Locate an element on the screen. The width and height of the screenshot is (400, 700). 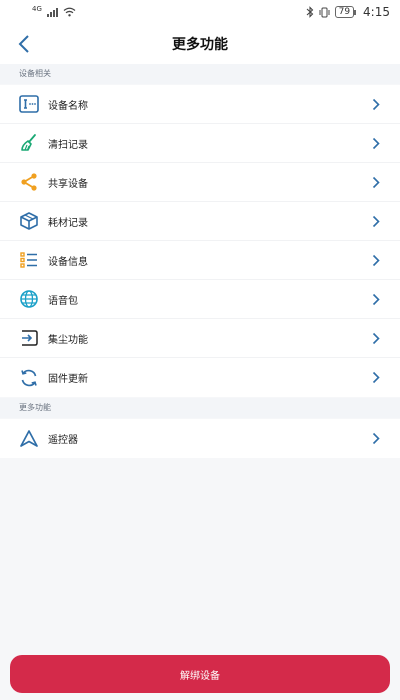
navigation-arrow-icon is located at coordinates (29, 439).